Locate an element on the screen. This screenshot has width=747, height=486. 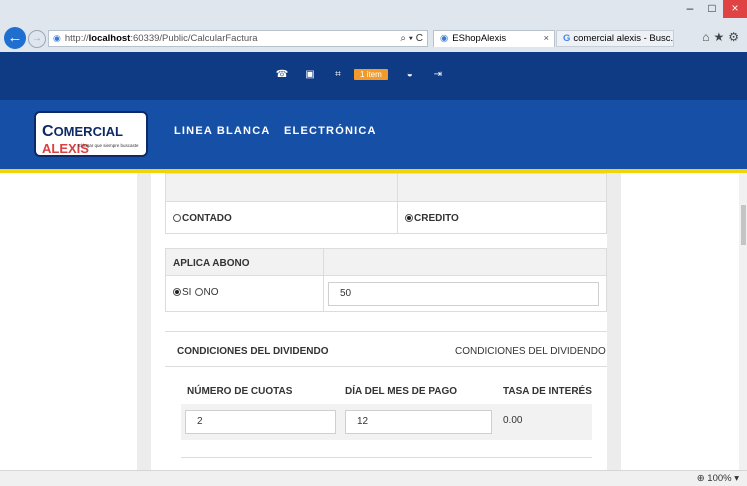
contado-label: CONTADO is located at coordinates (207, 218).